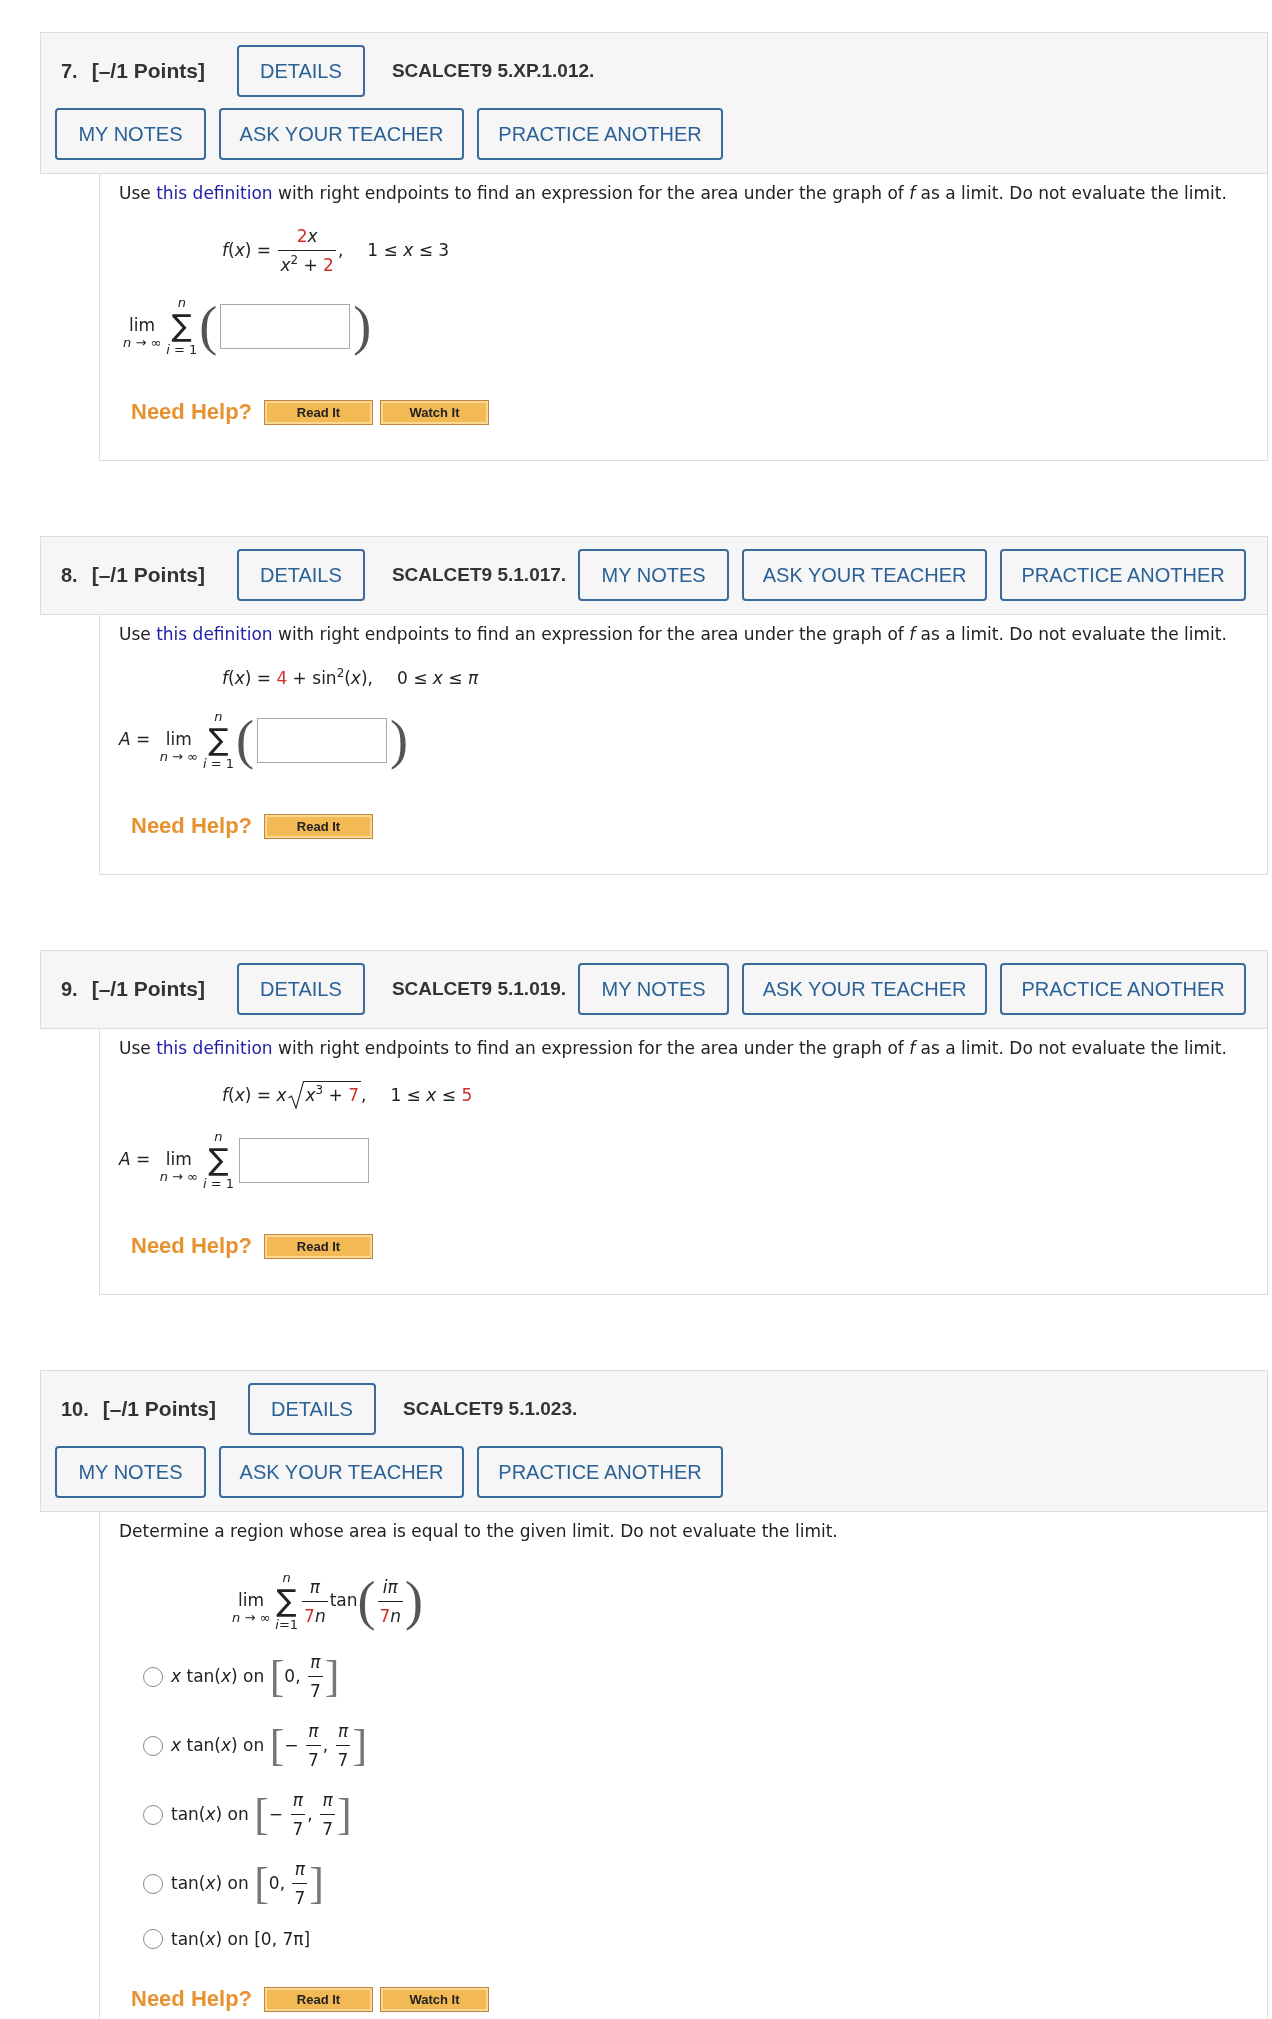  Describe the element at coordinates (437, 678) in the screenshot. I see `math-text: 0 ≤ x ≤ π` at that location.